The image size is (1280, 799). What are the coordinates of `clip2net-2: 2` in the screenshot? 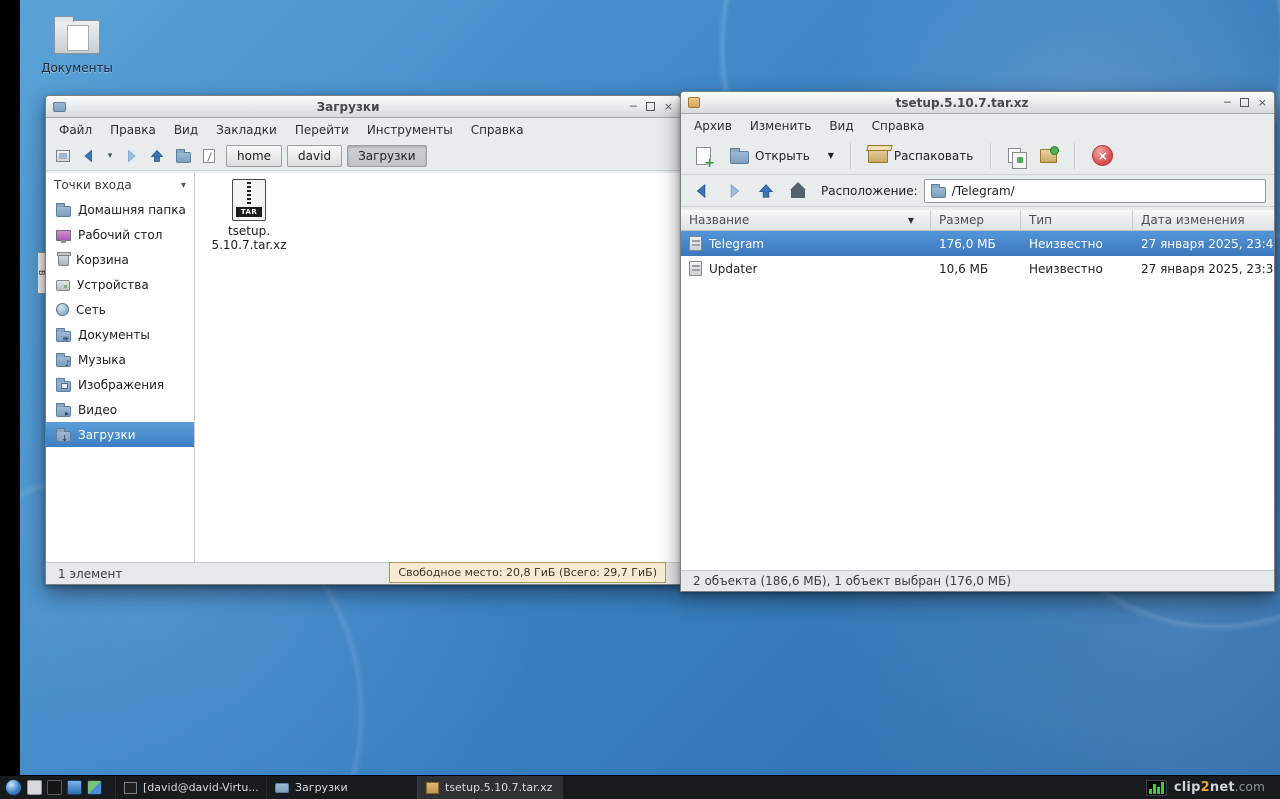 It's located at (1205, 787).